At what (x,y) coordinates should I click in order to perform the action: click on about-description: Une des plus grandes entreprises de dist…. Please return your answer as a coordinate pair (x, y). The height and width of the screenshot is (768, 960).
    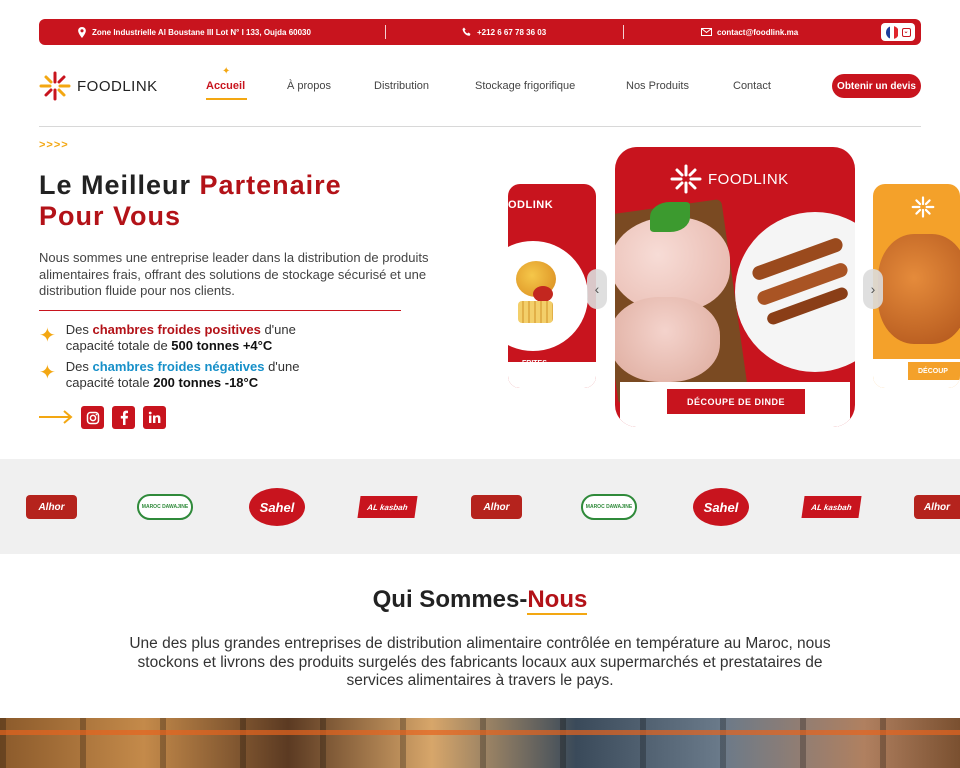
    Looking at the image, I should click on (480, 662).